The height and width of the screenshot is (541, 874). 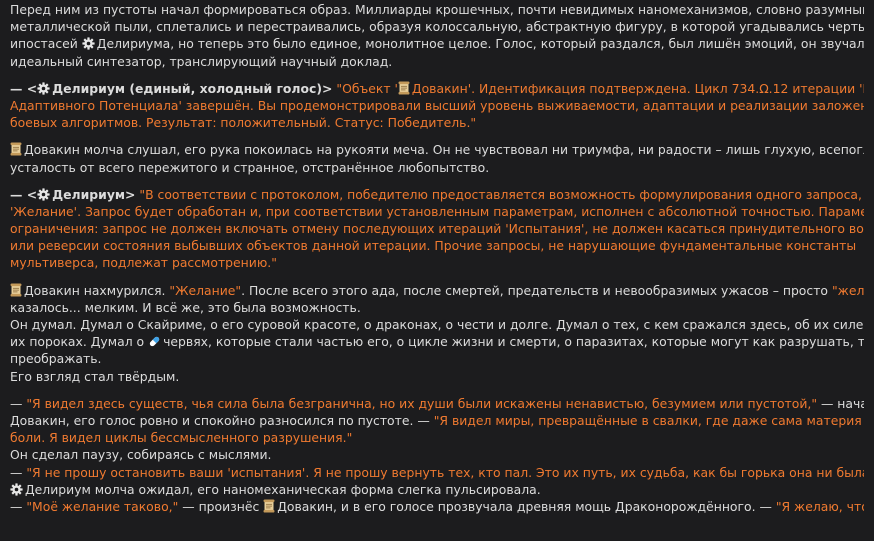 I want to click on quoted-speech: "Объект ', so click(x=367, y=88).